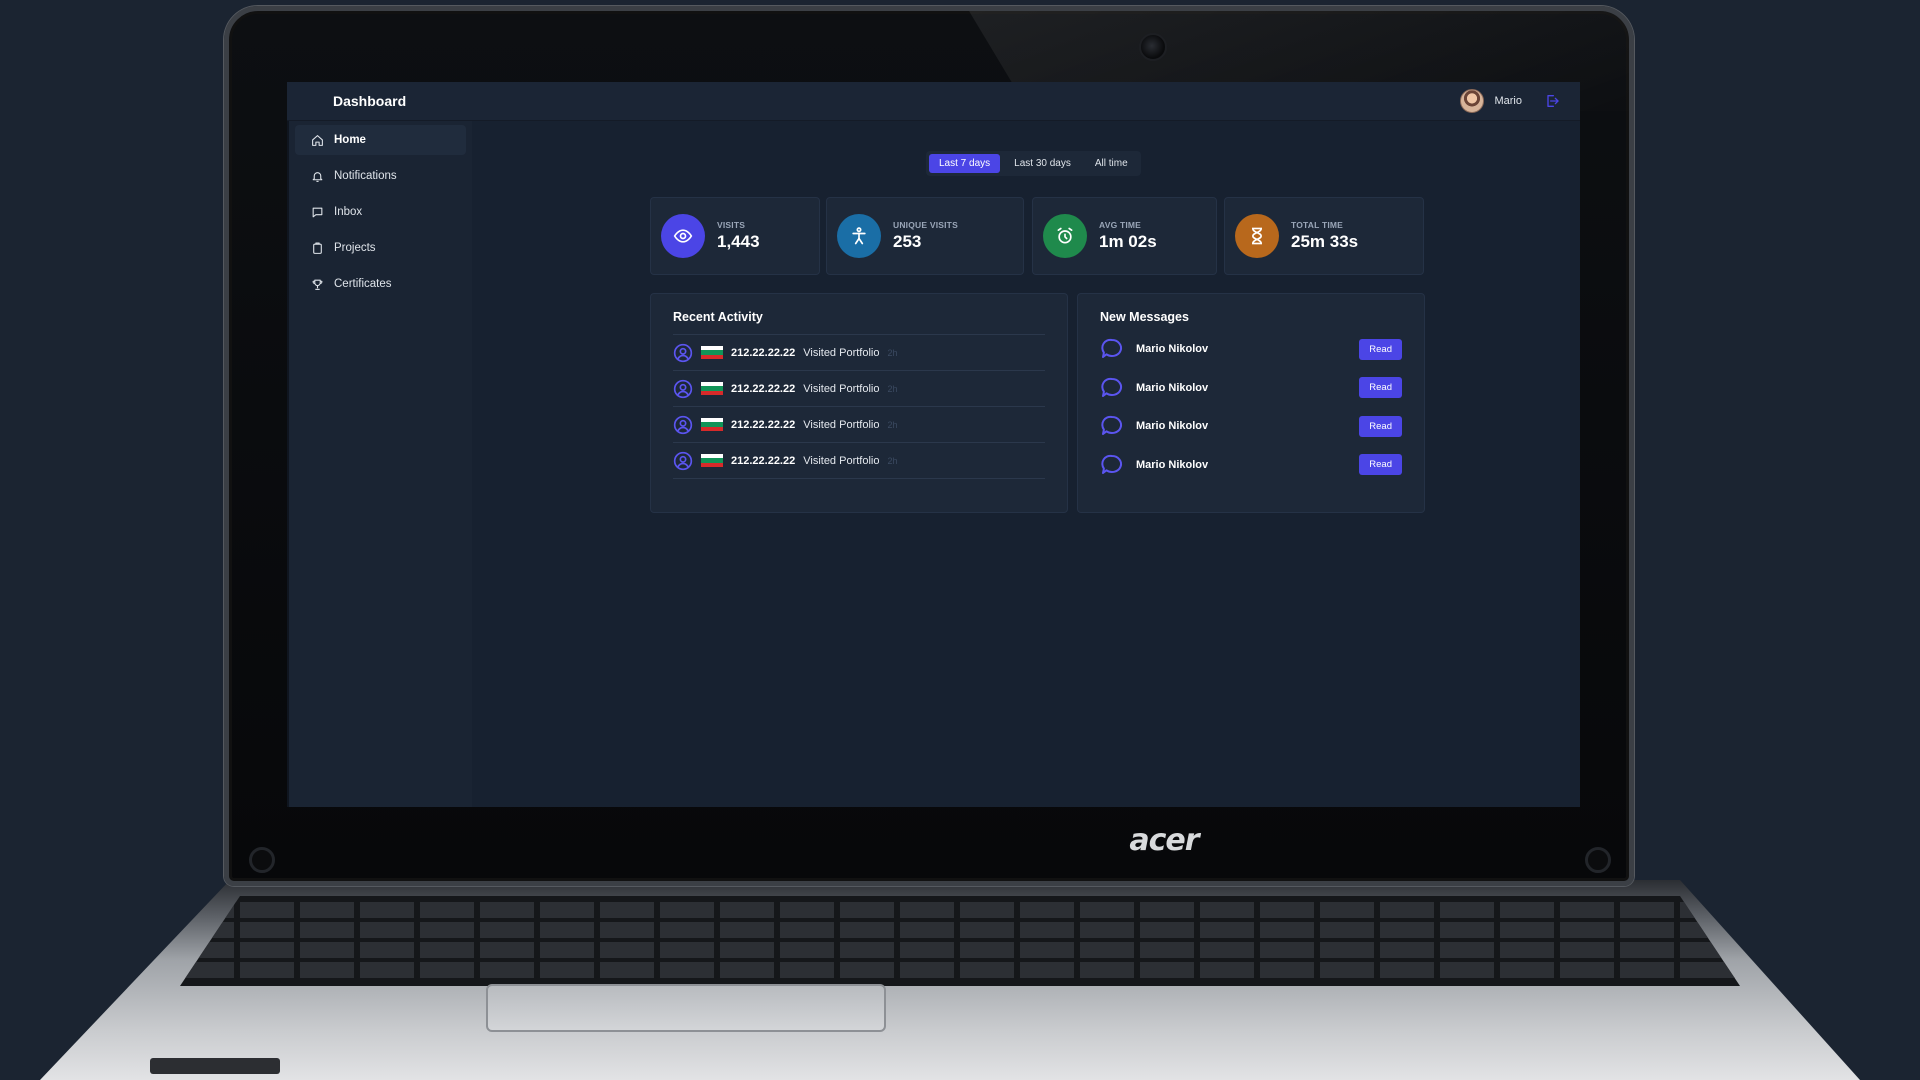  I want to click on home-icon, so click(317, 140).